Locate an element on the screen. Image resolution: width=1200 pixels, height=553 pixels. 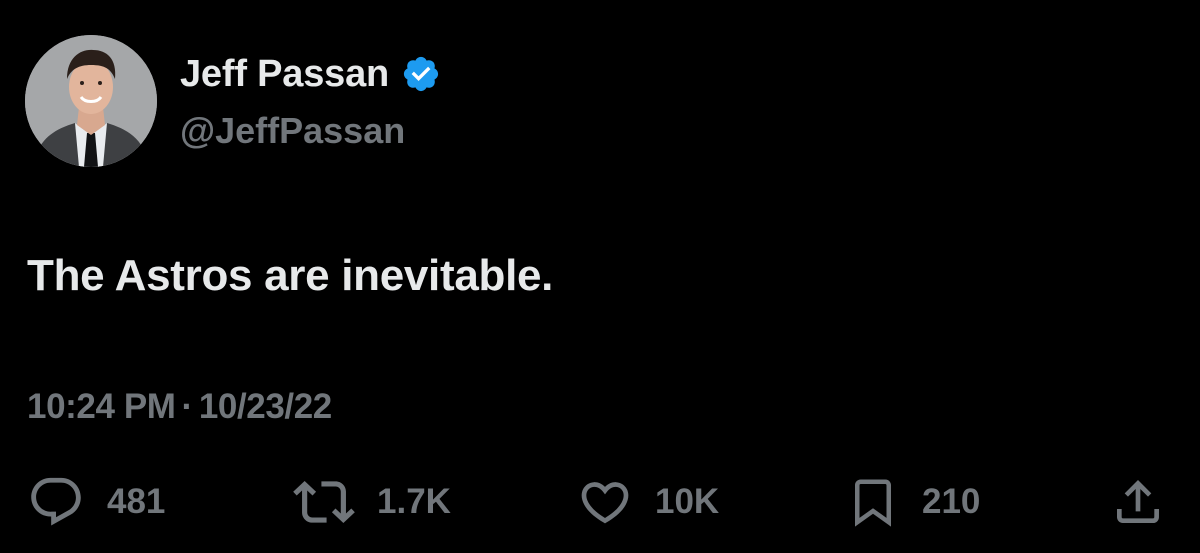
action-bar: 481 1.7K 10K 210 is located at coordinates (600, 502).